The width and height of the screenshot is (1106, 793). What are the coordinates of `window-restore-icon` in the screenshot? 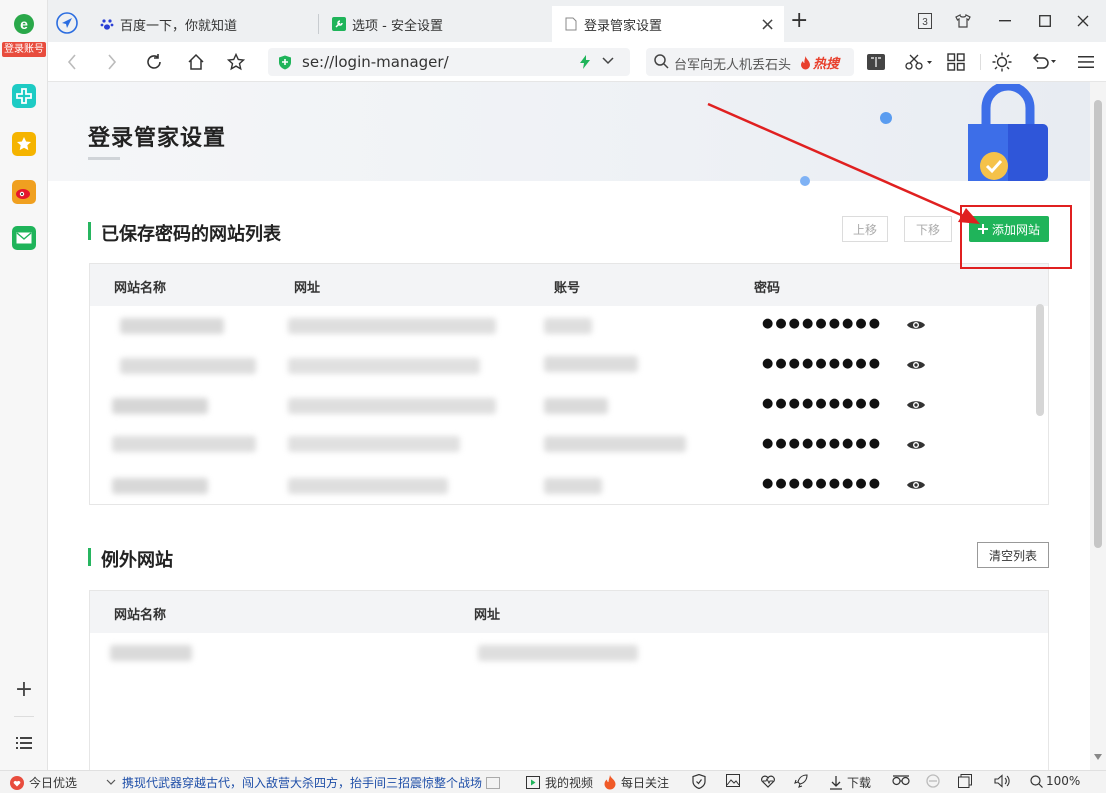 It's located at (965, 781).